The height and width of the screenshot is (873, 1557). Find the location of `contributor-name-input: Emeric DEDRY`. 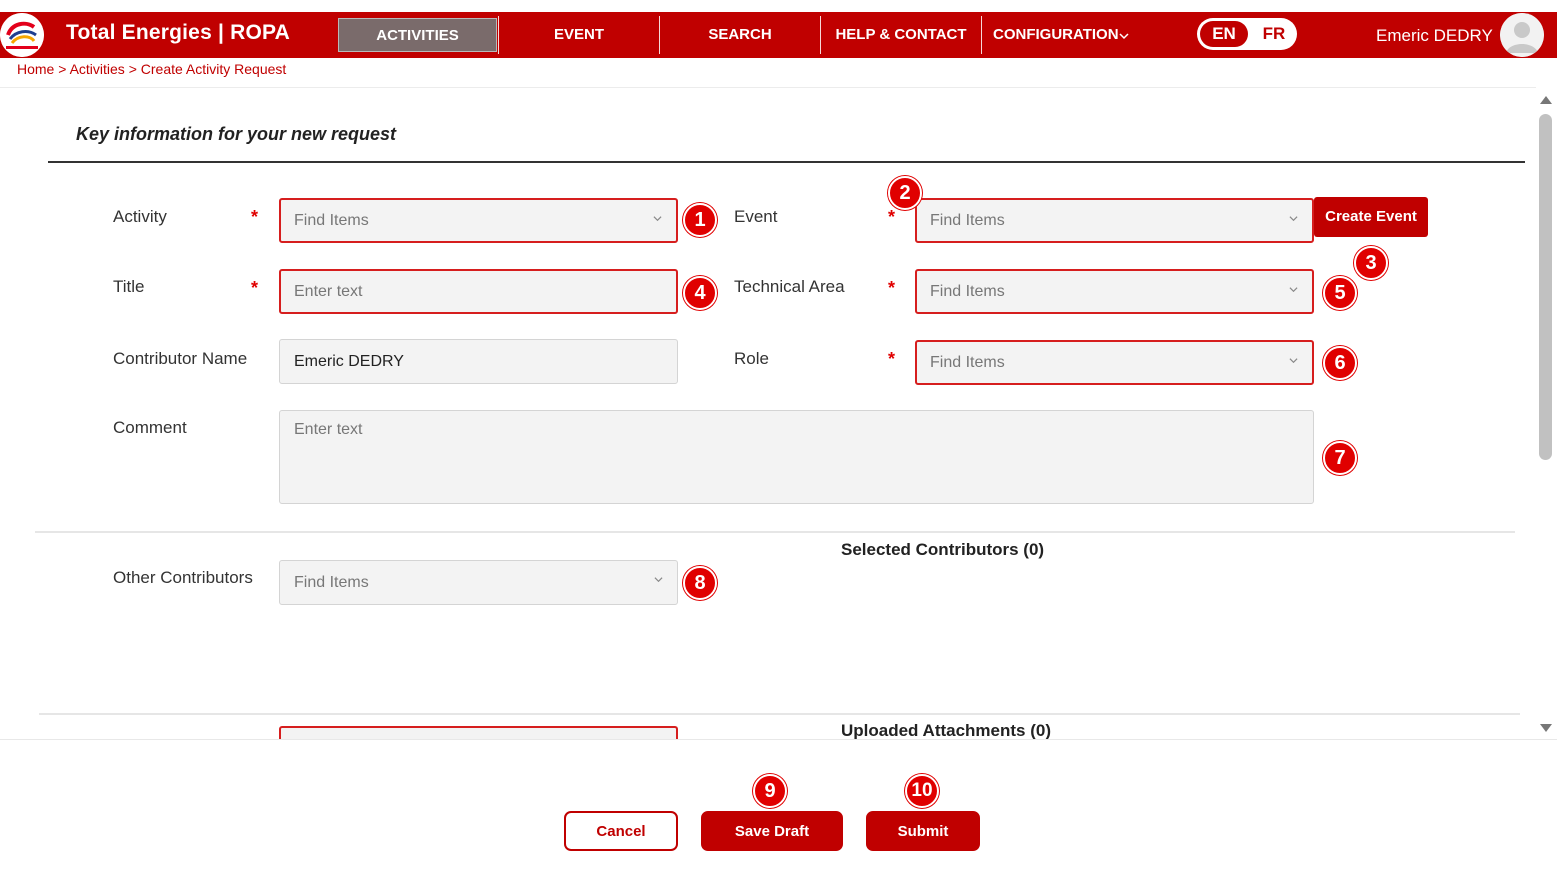

contributor-name-input: Emeric DEDRY is located at coordinates (478, 361).